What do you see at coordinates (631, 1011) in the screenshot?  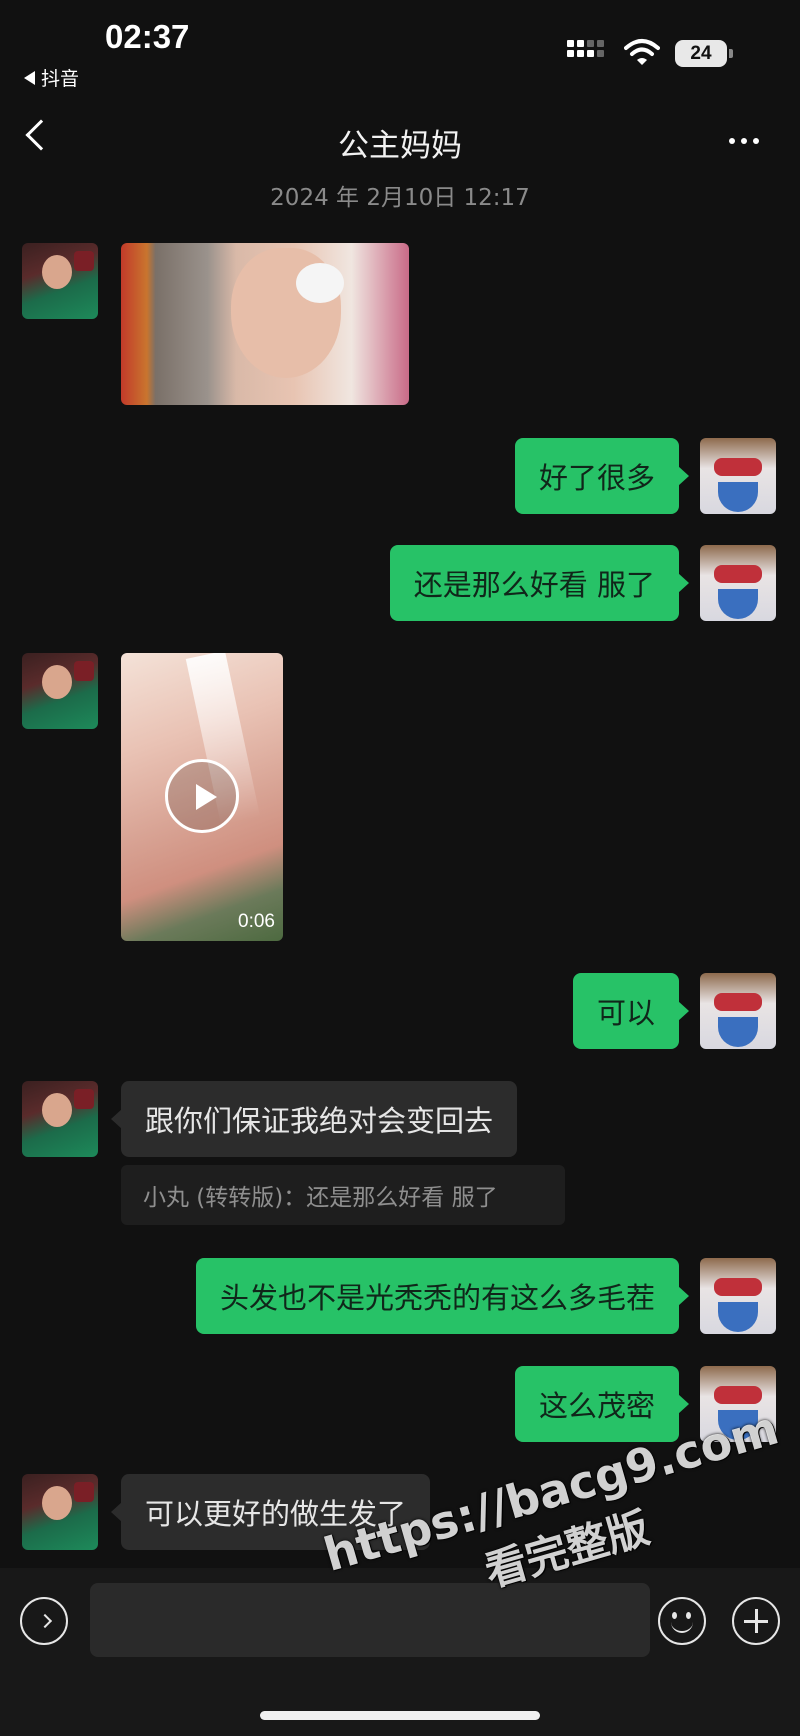 I see `message-bubble-outgoing: 可以` at bounding box center [631, 1011].